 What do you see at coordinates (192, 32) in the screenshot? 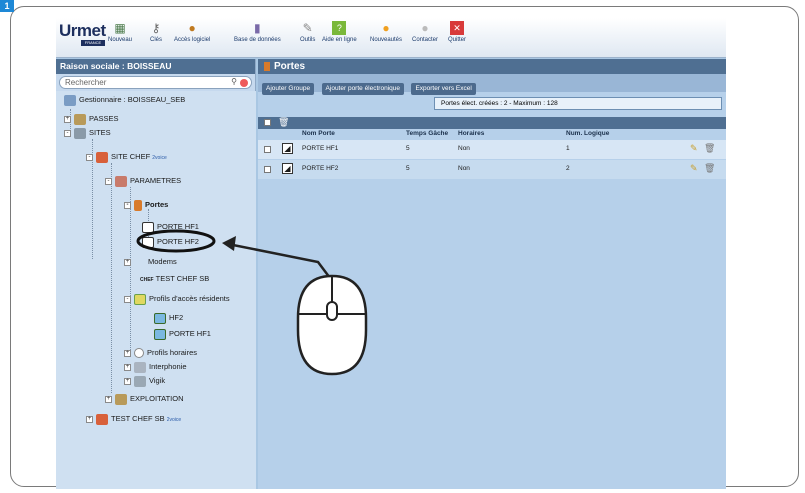
I see `toolbar-software-access-button: ● Accès logiciel` at bounding box center [192, 32].